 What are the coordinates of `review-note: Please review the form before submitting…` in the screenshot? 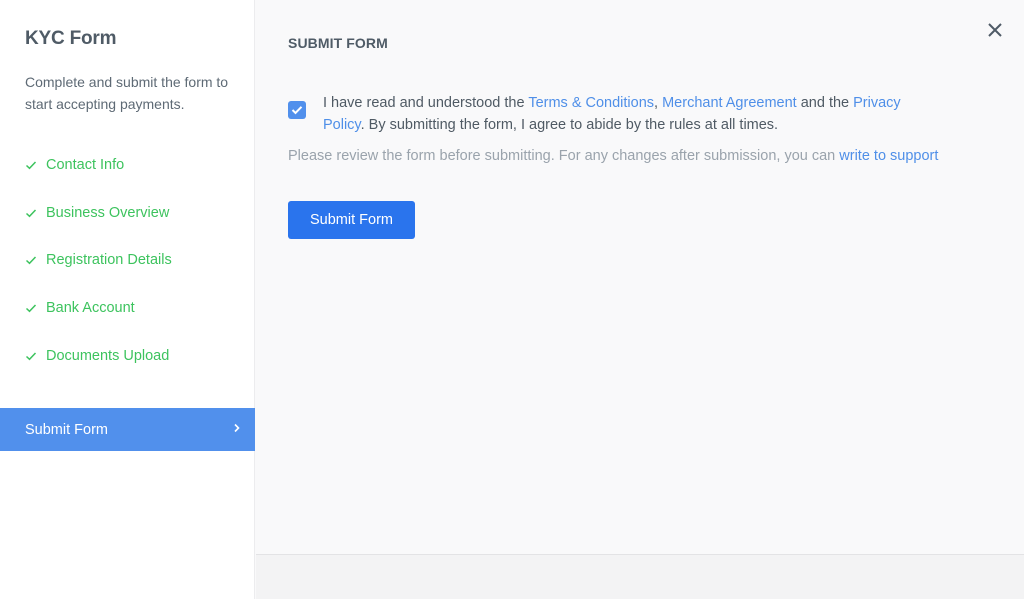 It's located at (648, 156).